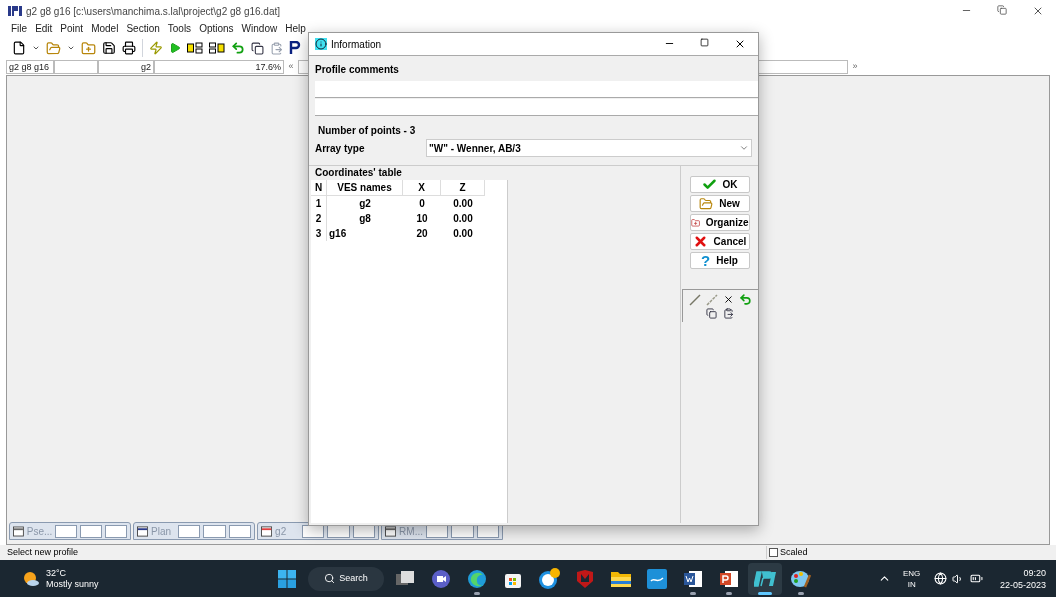  What do you see at coordinates (589, 148) in the screenshot?
I see `array-type-dropdown: "W" - Wenner, AB/3` at bounding box center [589, 148].